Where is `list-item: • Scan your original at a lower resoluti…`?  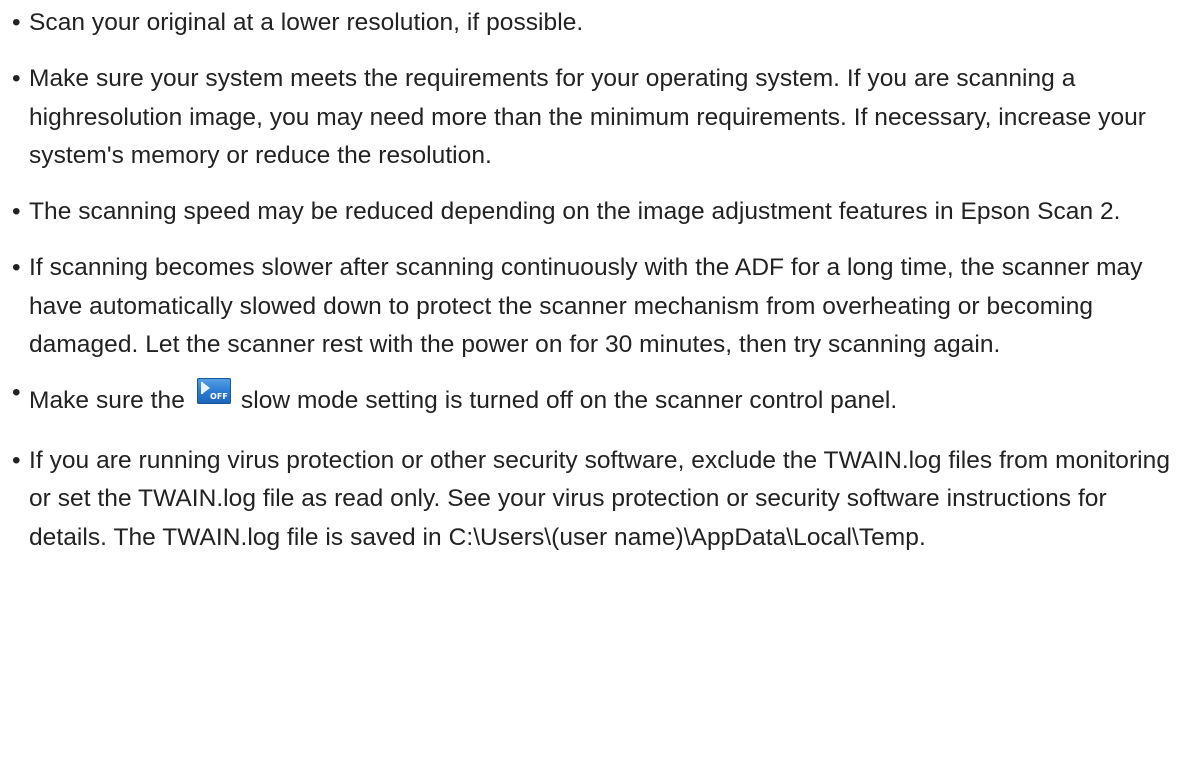
list-item: • Scan your original at a lower resoluti… is located at coordinates (596, 23).